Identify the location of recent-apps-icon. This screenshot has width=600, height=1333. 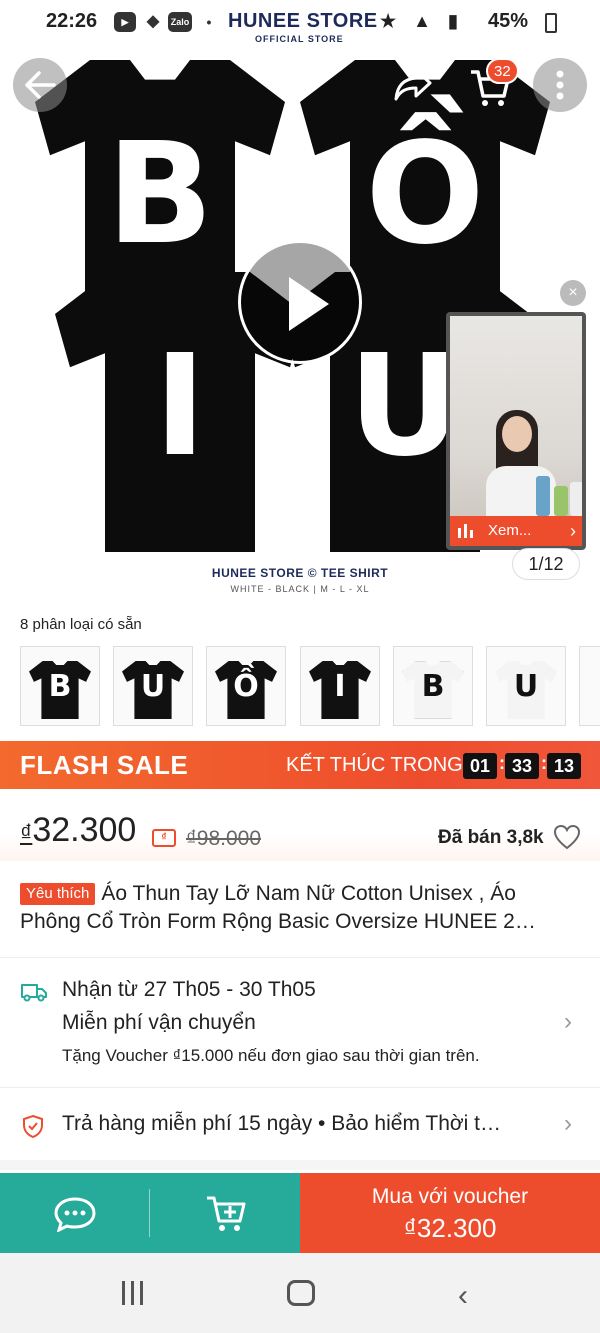
(133, 1293).